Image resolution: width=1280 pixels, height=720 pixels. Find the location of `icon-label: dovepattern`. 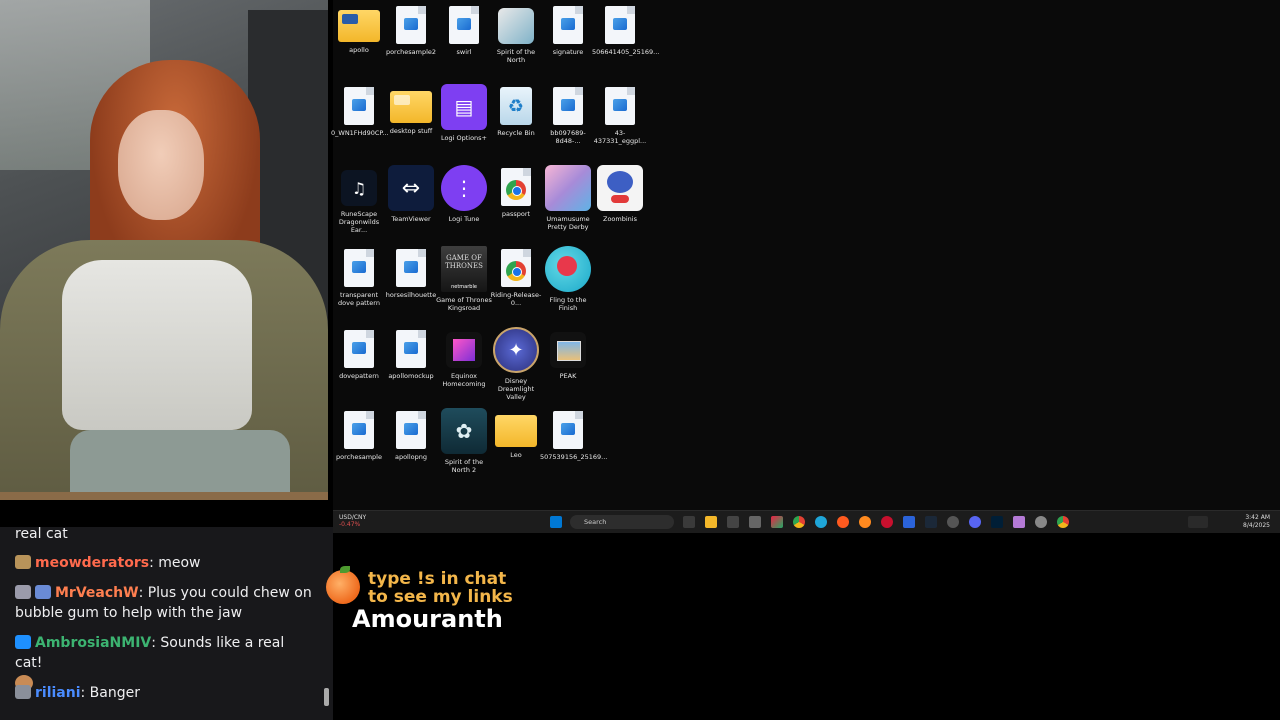

icon-label: dovepattern is located at coordinates (359, 376).